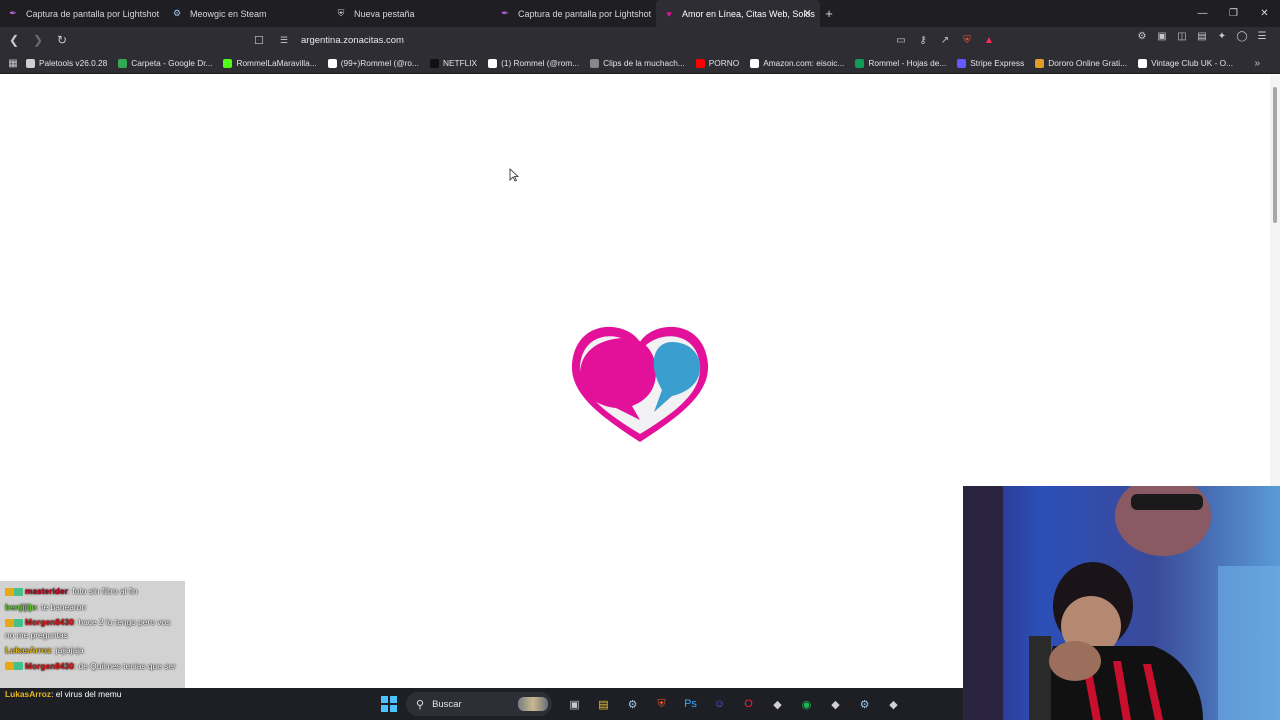  What do you see at coordinates (901, 40) in the screenshot?
I see `cast-icon: ▭` at bounding box center [901, 40].